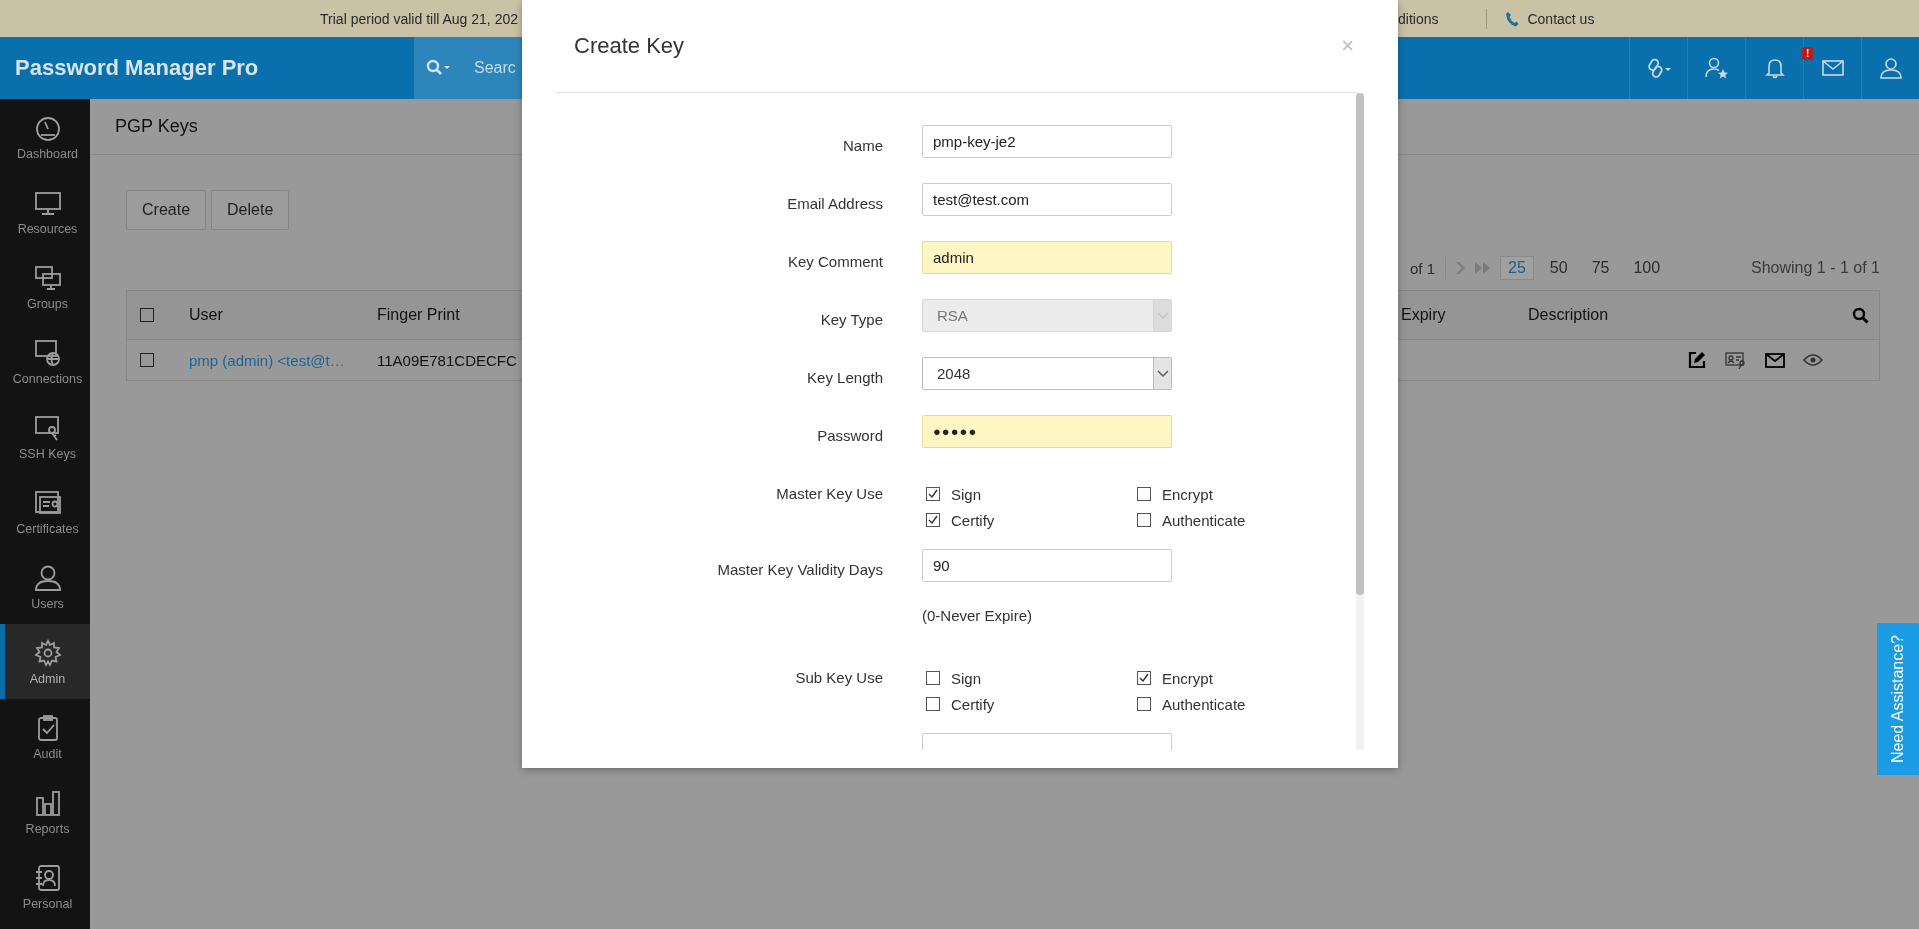 The height and width of the screenshot is (929, 1919). I want to click on sidebar-item: Users, so click(45, 586).